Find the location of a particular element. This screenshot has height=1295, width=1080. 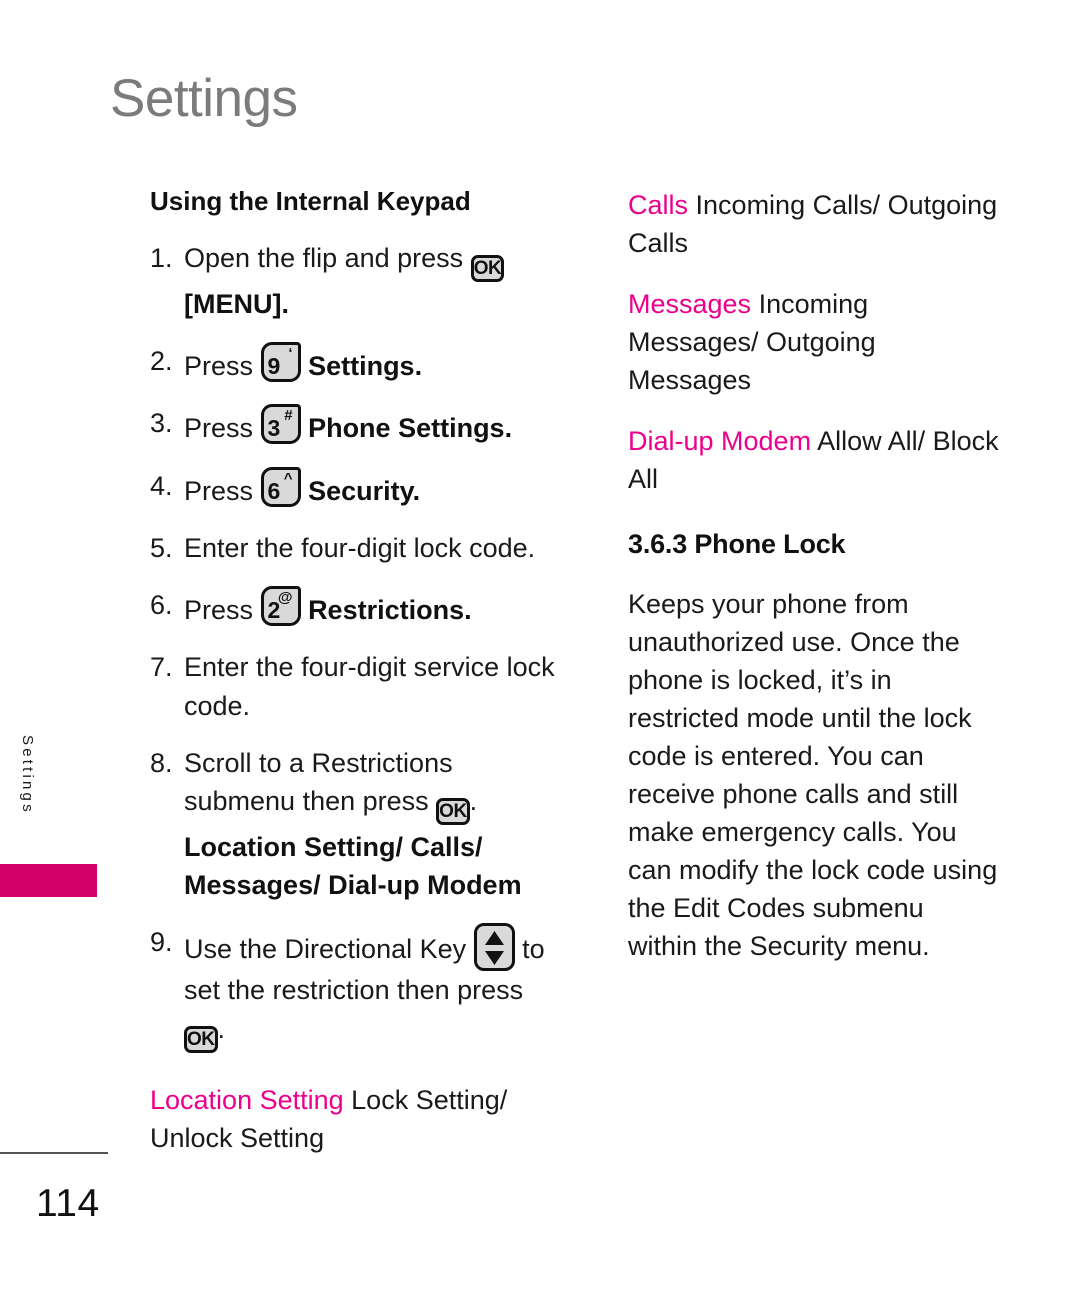

side-tab-marker is located at coordinates (48, 880).